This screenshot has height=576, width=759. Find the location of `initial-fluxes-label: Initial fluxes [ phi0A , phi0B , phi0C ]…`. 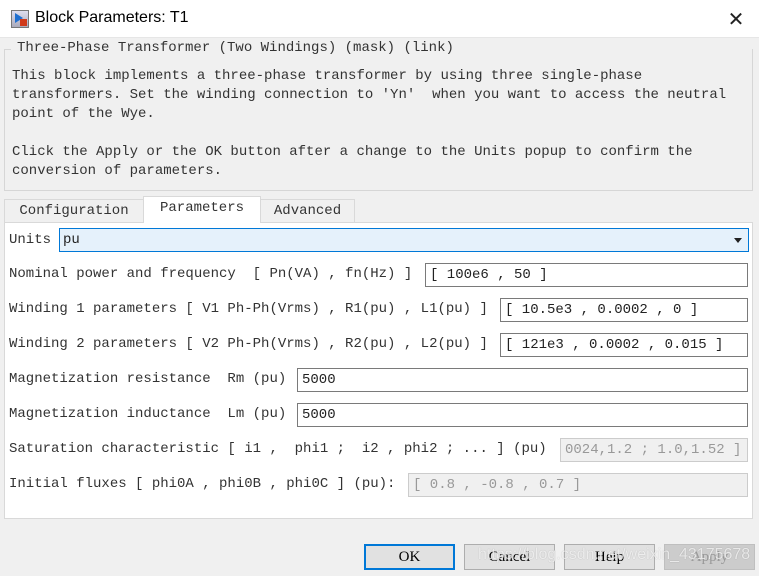

initial-fluxes-label: Initial fluxes [ phi0A , phi0B , phi0C ]… is located at coordinates (202, 484).